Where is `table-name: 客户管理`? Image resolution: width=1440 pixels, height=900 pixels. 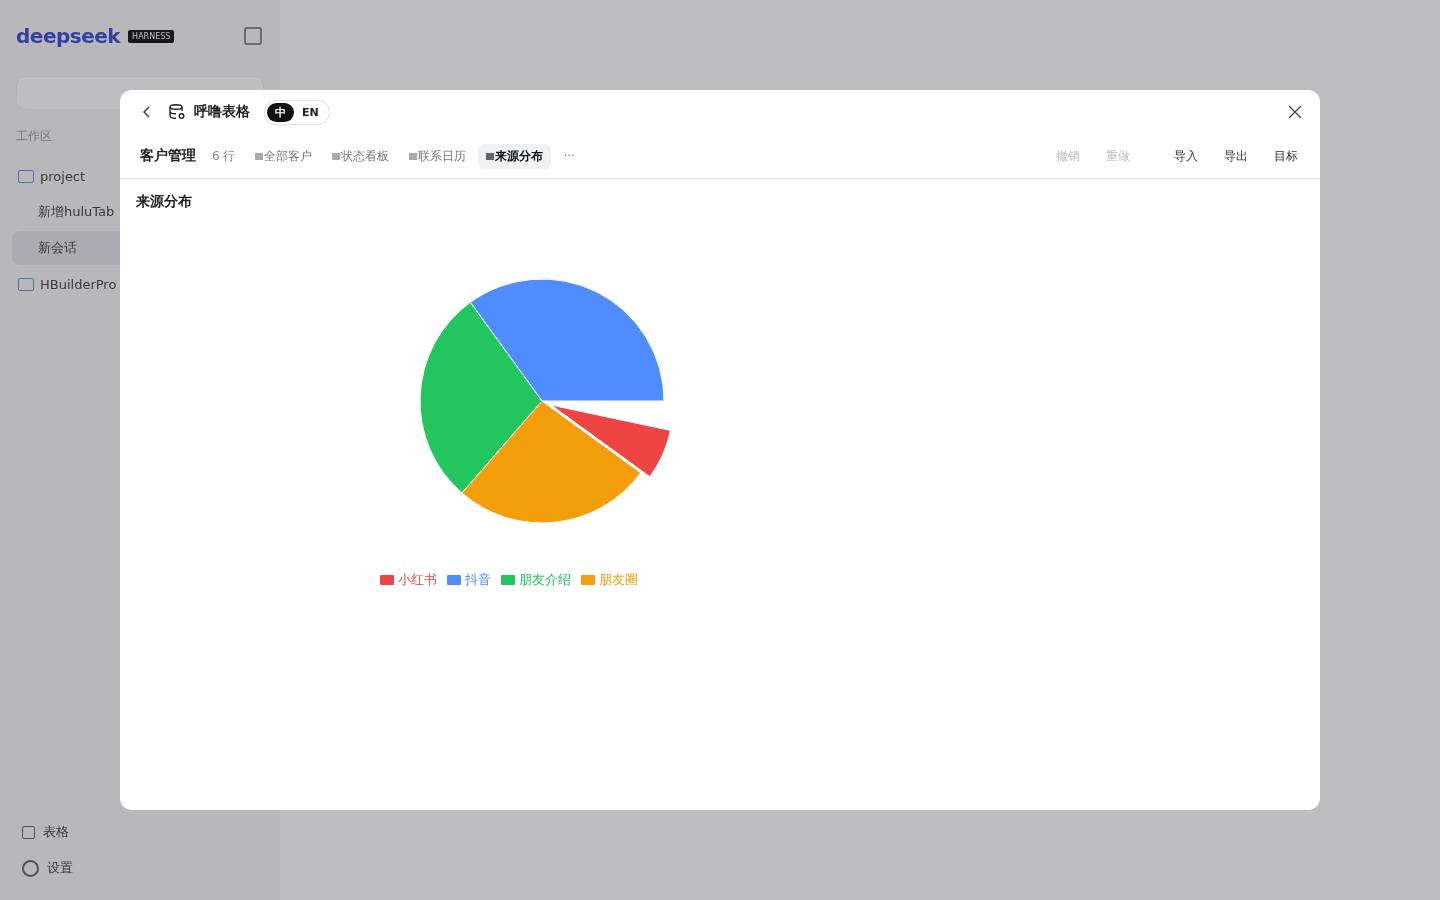
table-name: 客户管理 is located at coordinates (168, 156).